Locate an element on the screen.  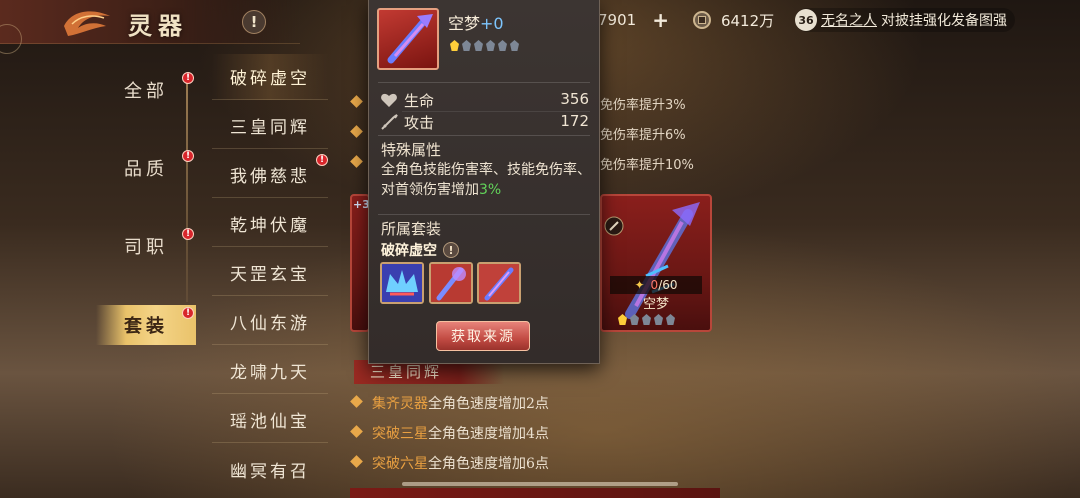
item-name: 空梦+0 is located at coordinates (476, 22).